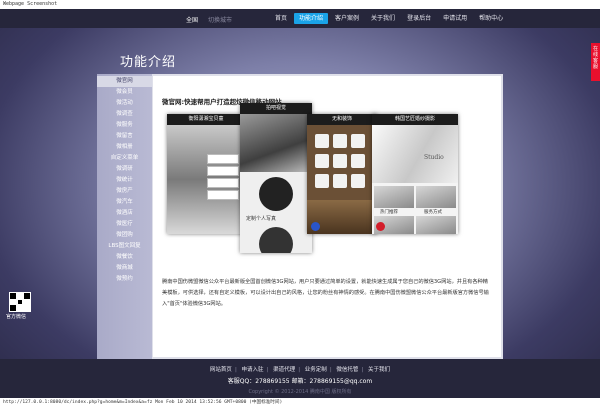 The image size is (600, 408). What do you see at coordinates (124, 246) in the screenshot?
I see `sidebar-item: LBS图文回复` at bounding box center [124, 246].